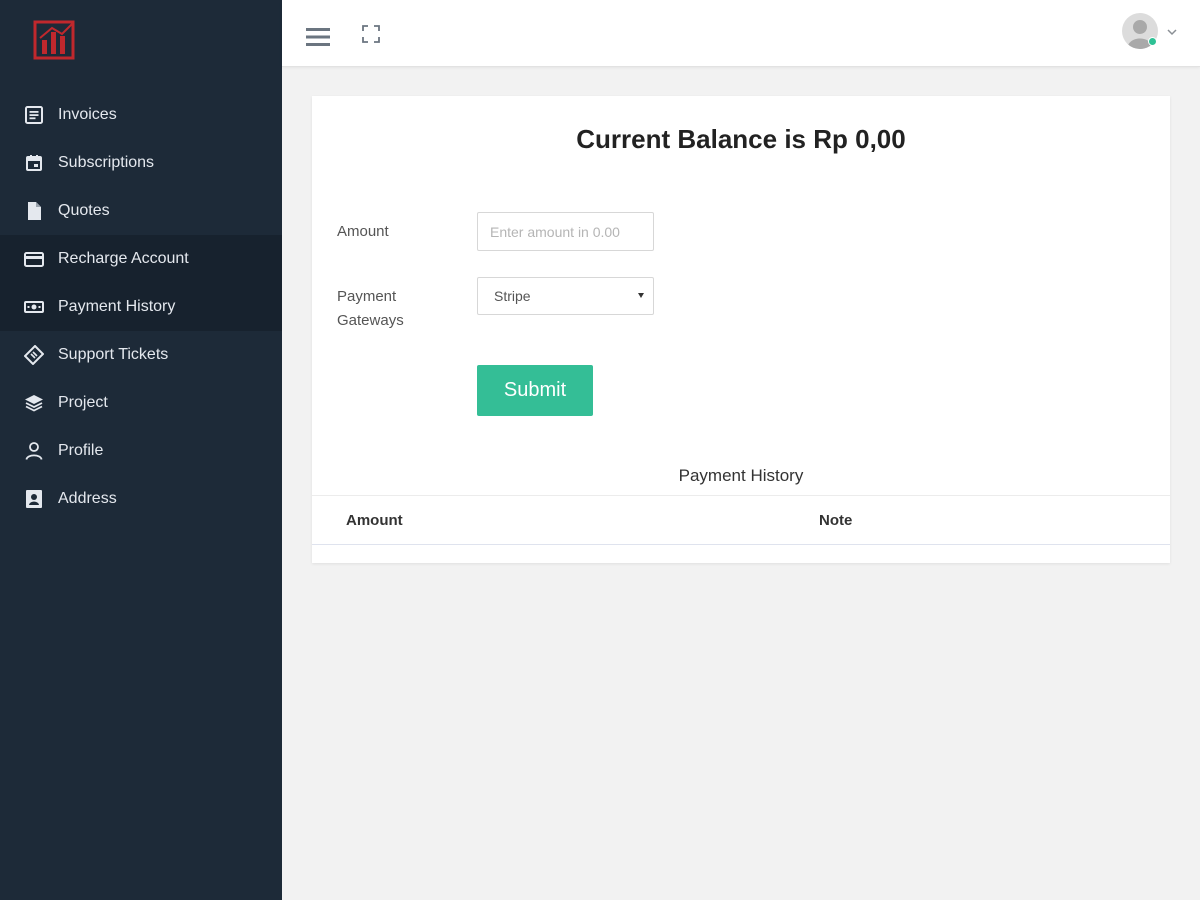 Image resolution: width=1200 pixels, height=900 pixels. What do you see at coordinates (741, 33) in the screenshot?
I see `topbar` at bounding box center [741, 33].